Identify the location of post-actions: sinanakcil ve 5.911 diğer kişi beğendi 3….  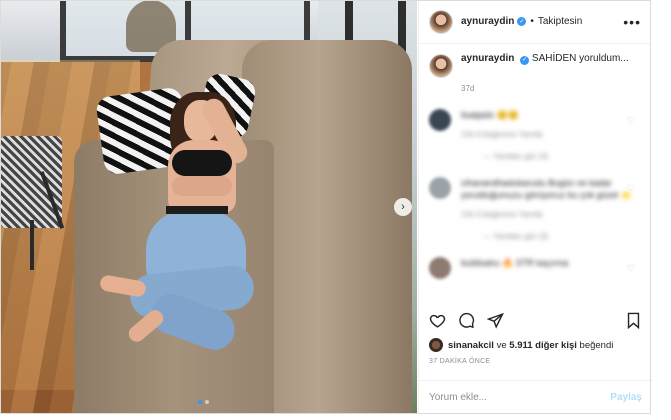
(535, 336).